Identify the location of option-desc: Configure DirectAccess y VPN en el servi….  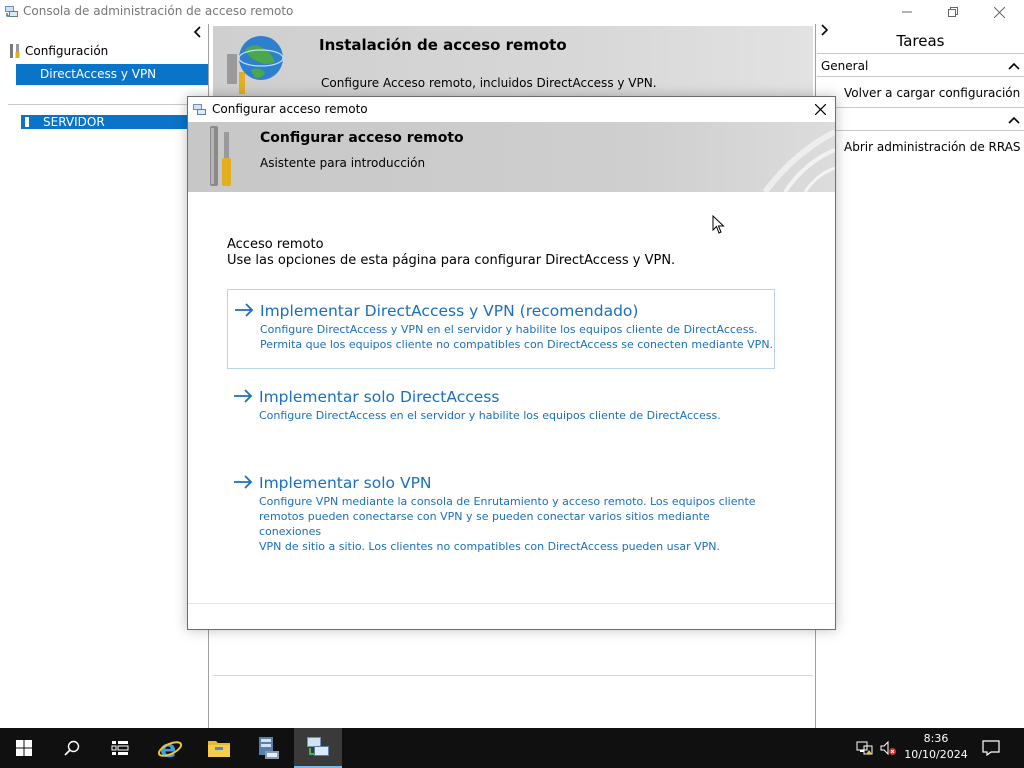
(517, 337).